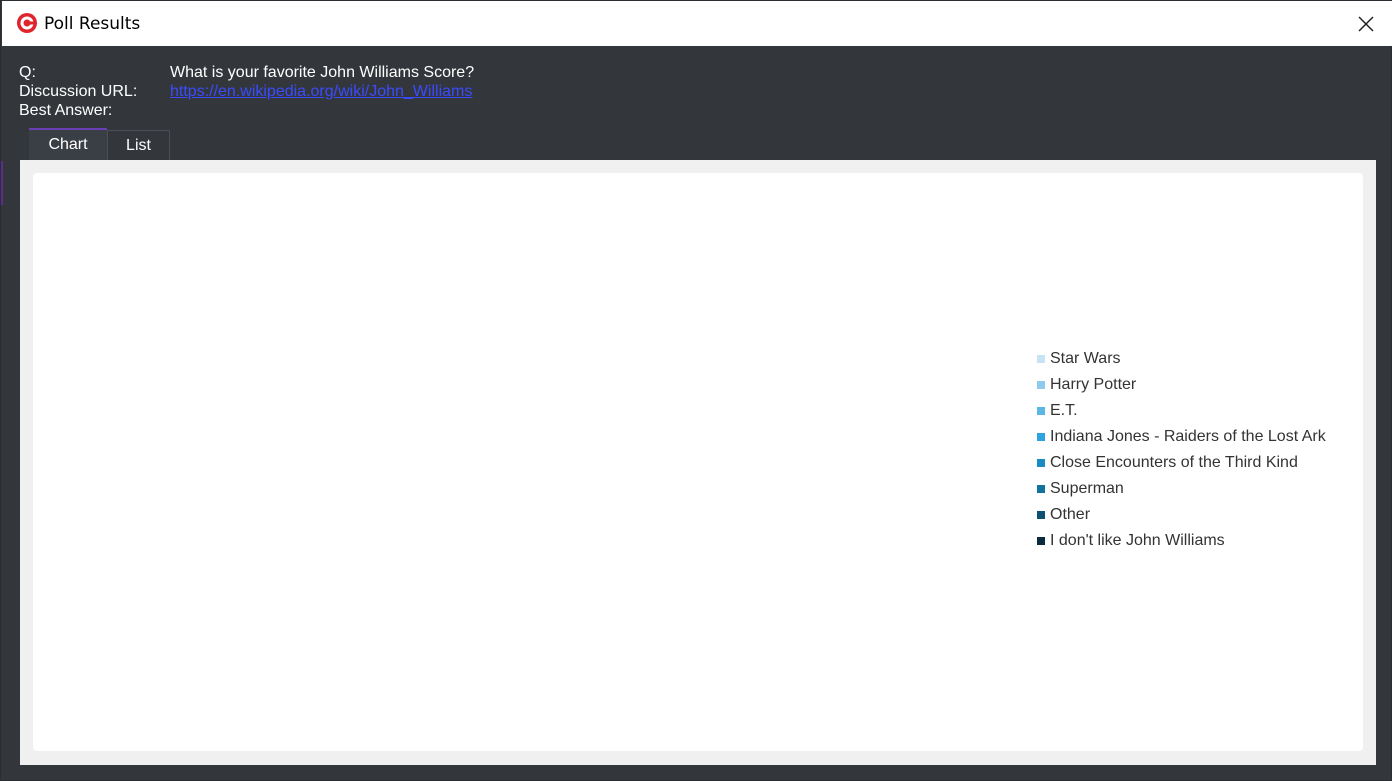 This screenshot has height=781, width=1392. Describe the element at coordinates (1070, 514) in the screenshot. I see `legend-label: Other` at that location.